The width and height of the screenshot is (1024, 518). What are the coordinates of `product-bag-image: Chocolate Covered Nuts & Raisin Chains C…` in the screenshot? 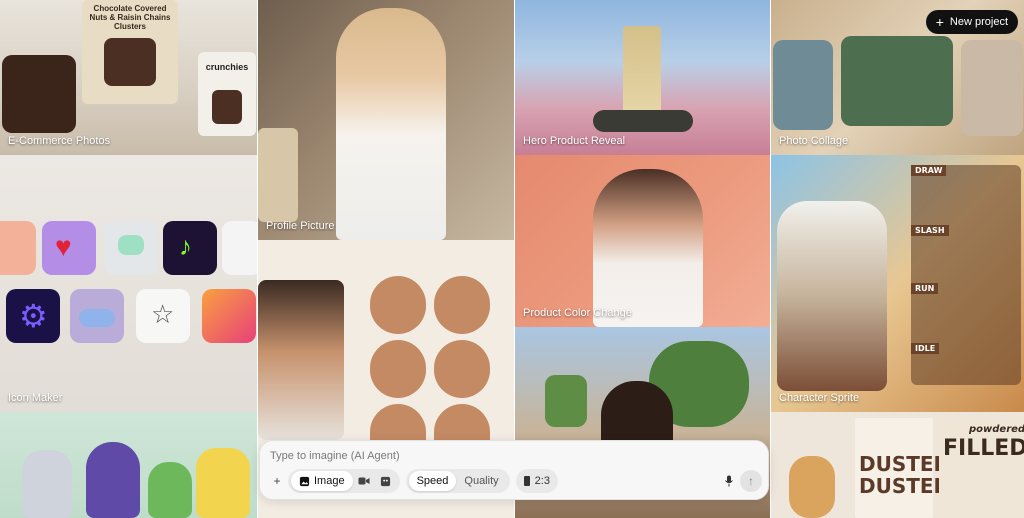 It's located at (130, 52).